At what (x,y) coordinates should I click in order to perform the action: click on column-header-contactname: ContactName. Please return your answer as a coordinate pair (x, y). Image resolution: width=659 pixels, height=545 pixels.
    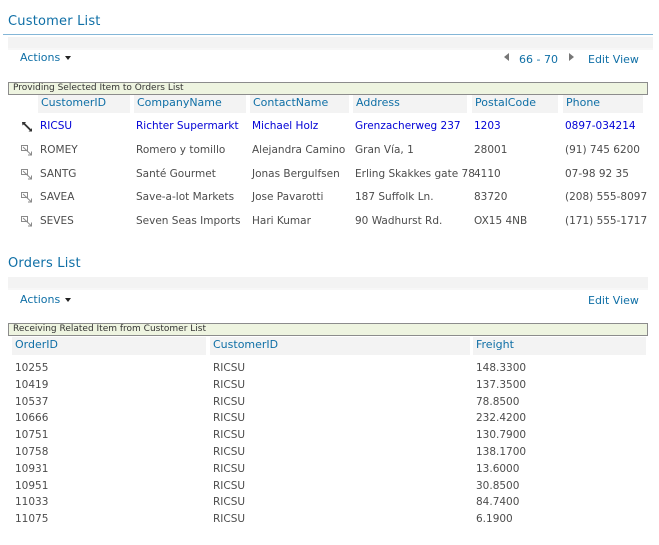
    Looking at the image, I should click on (299, 104).